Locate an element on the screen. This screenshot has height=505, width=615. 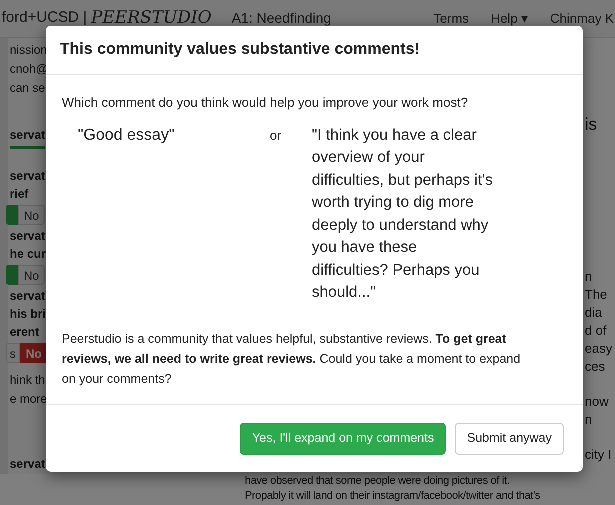
body-text: easy is located at coordinates (599, 349).